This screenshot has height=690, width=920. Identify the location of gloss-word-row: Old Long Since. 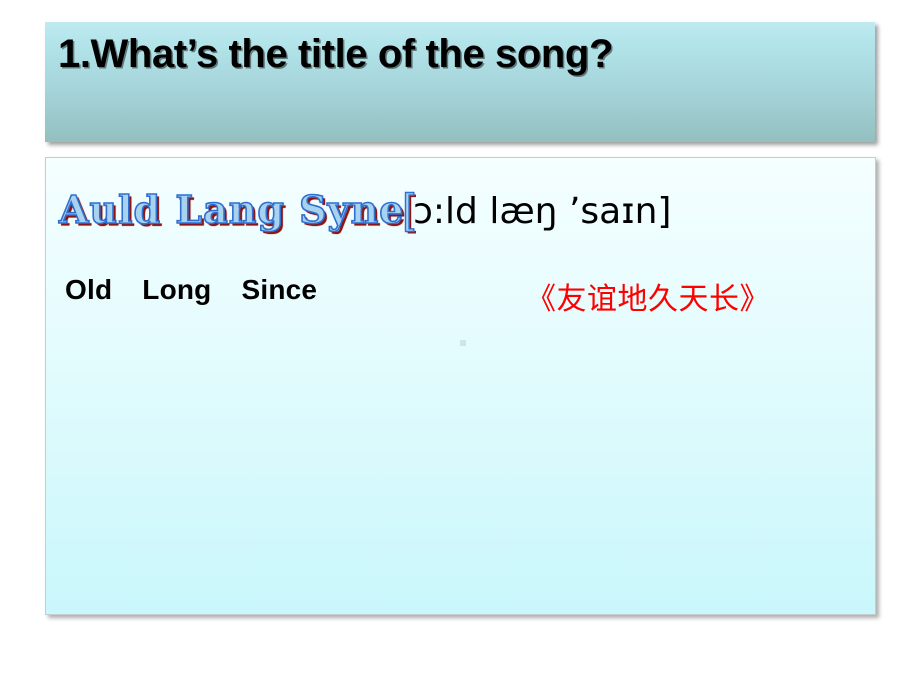
(191, 290).